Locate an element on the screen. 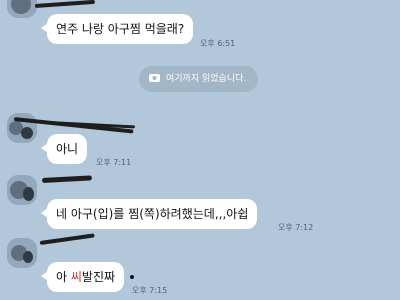  message-text: 연주 나랑 아구찜 먹을래? is located at coordinates (120, 29).